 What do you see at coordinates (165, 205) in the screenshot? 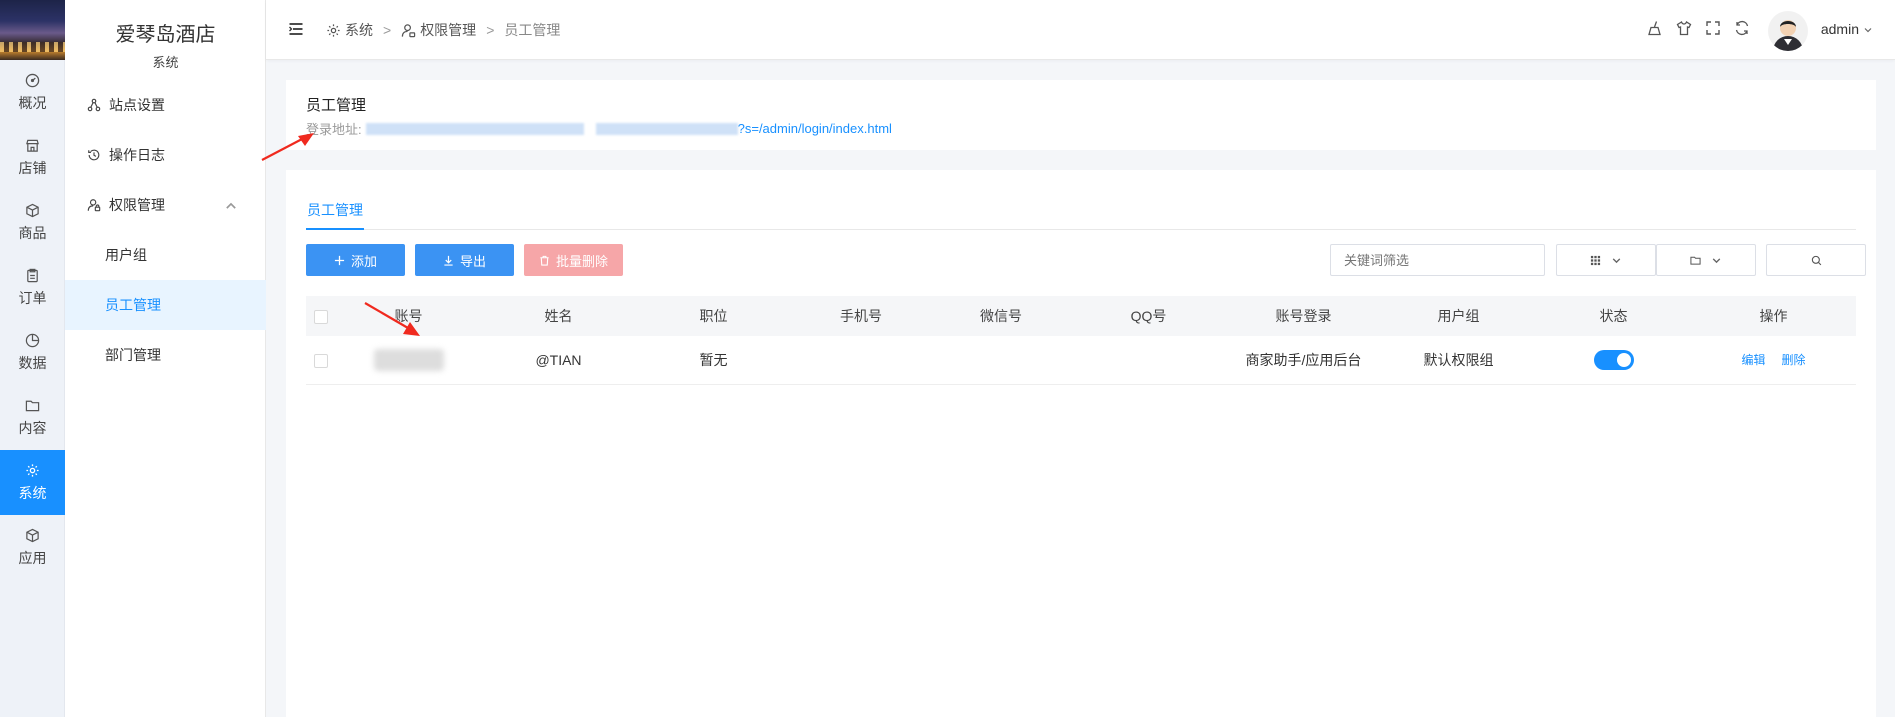
I see `menu-item-permissions: 权限管理` at bounding box center [165, 205].